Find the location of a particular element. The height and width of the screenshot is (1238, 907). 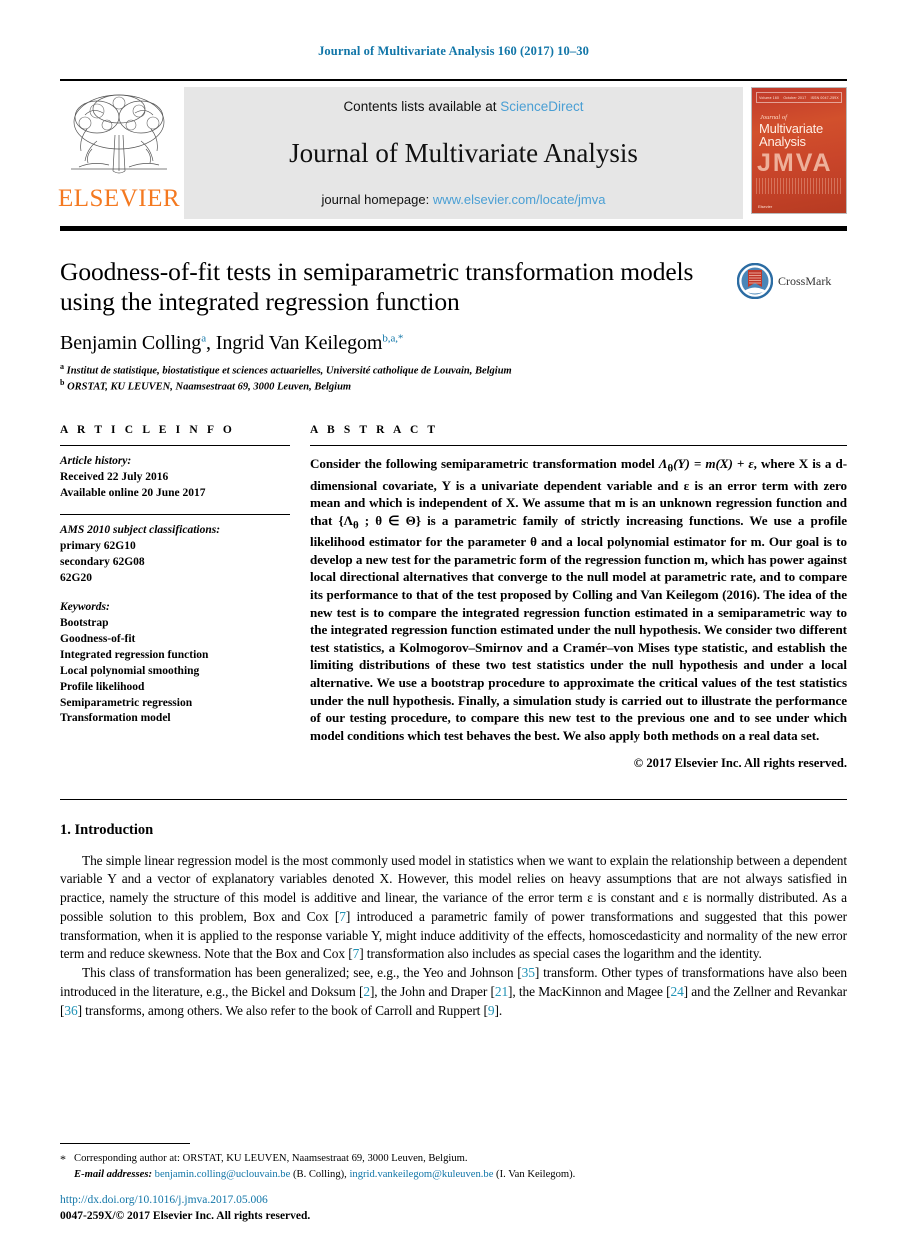

crossmark-badge: CrossMark is located at coordinates (792, 278).